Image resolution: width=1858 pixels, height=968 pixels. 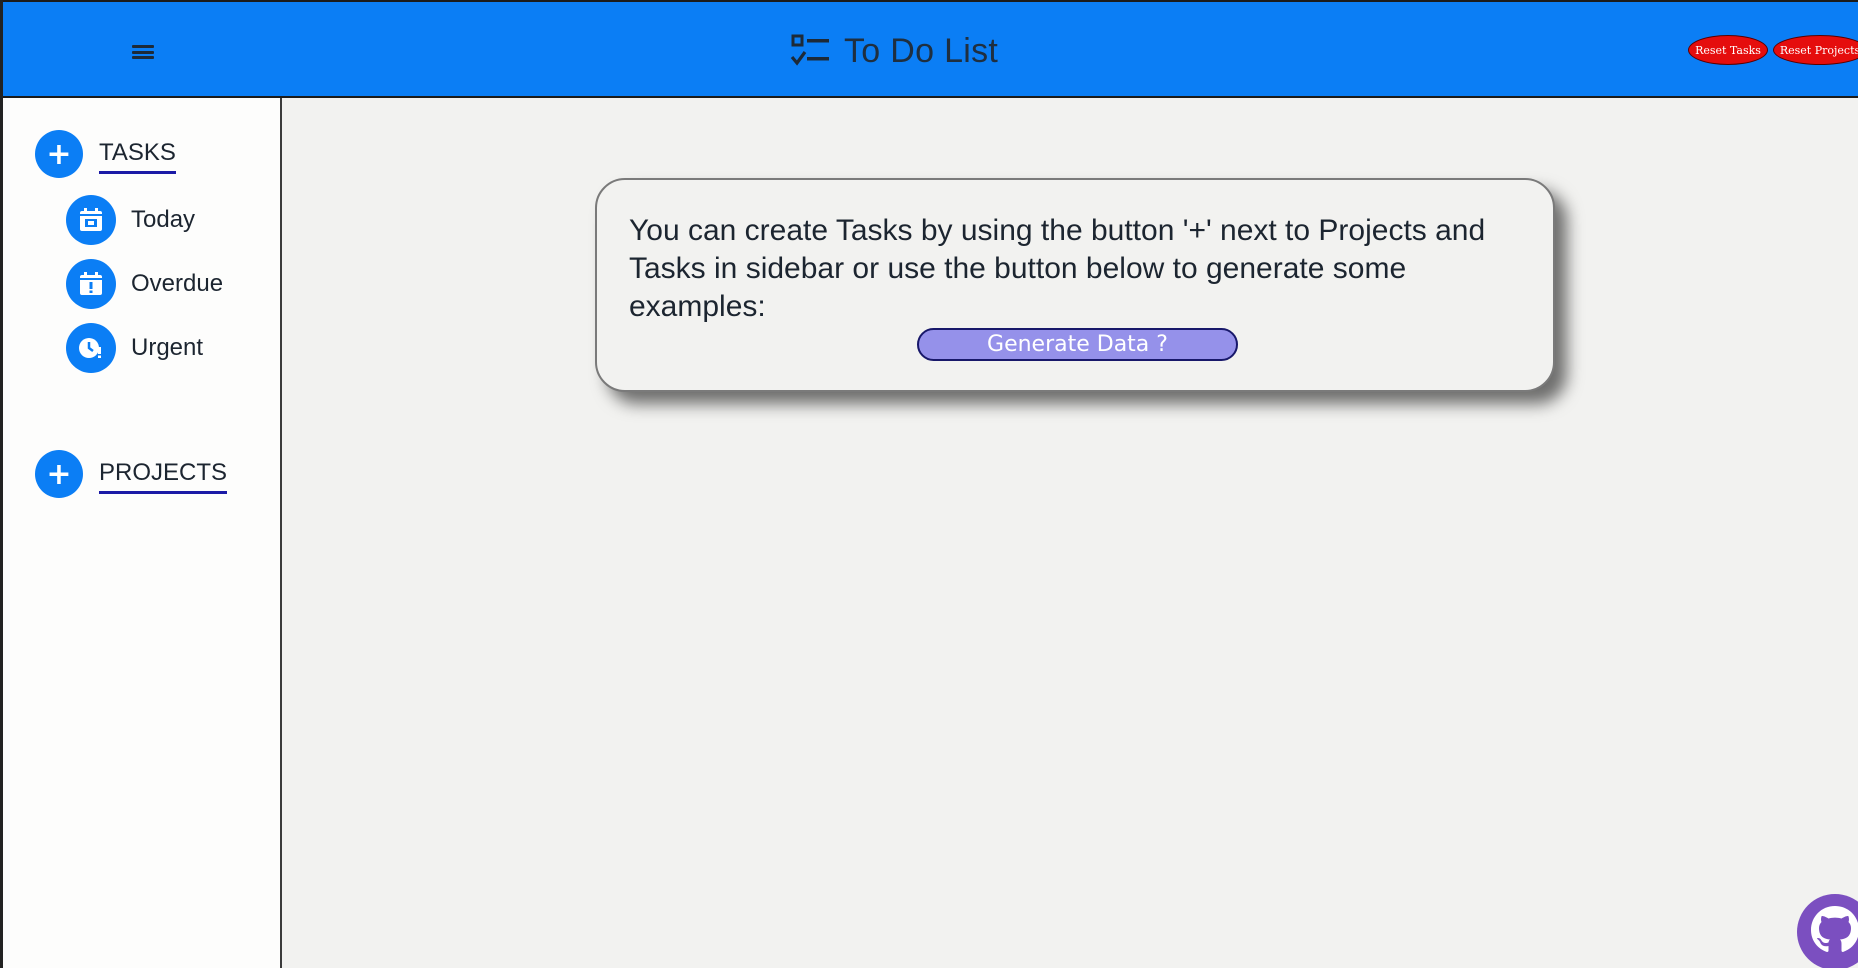 What do you see at coordinates (1815, 50) in the screenshot?
I see `reset-projects-button: Reset Projects` at bounding box center [1815, 50].